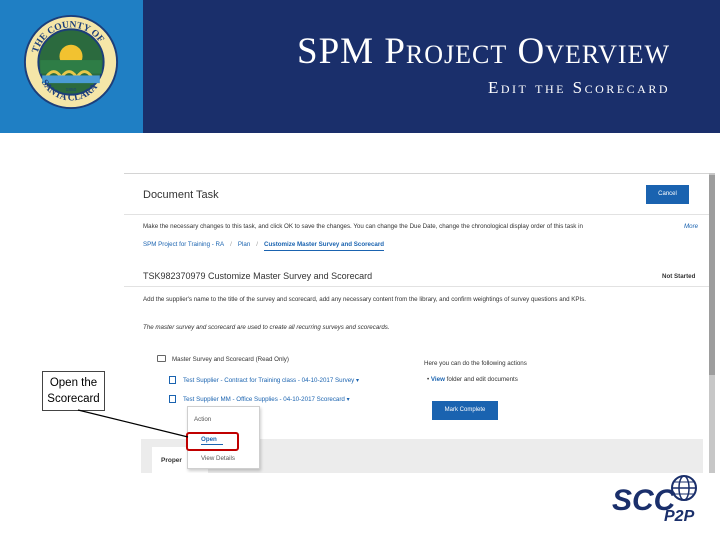 This screenshot has height=540, width=720. I want to click on status-badge: Not Started, so click(679, 276).